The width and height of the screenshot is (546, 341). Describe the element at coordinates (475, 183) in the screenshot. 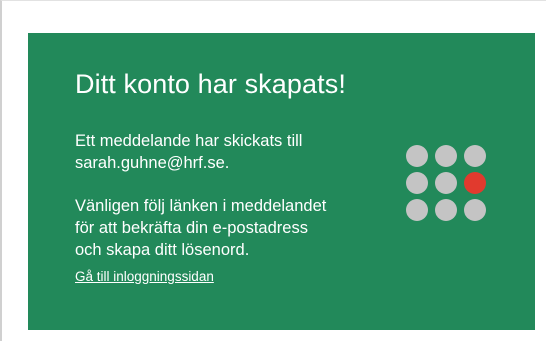

I see `logo-dot-highlight` at that location.